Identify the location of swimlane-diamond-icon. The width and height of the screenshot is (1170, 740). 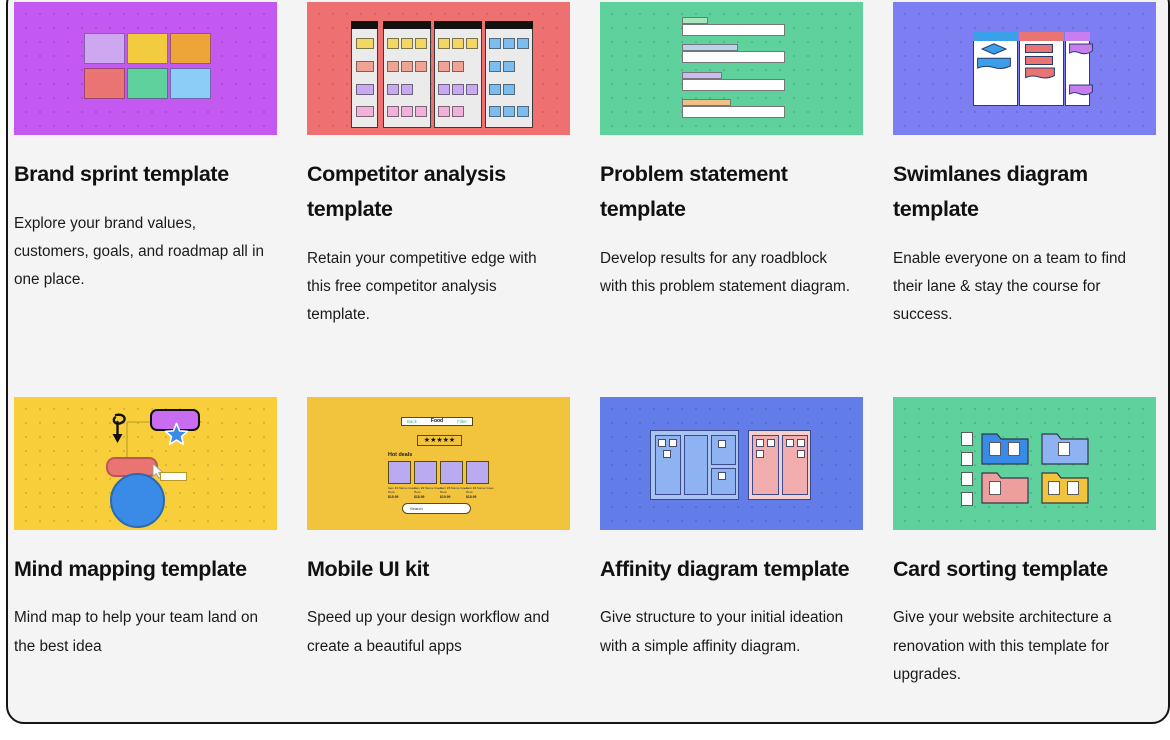
(994, 49).